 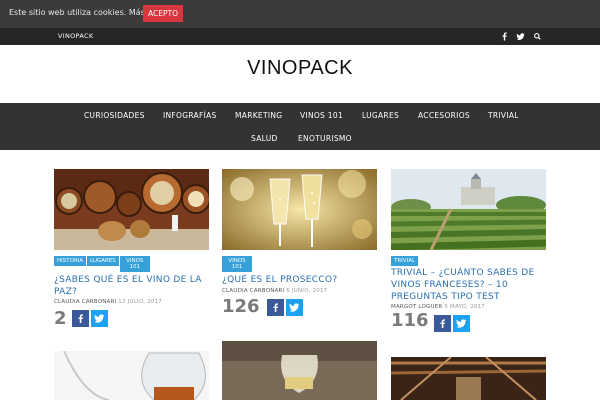 I want to click on tag-lugares: LUGARES, so click(x=103, y=261).